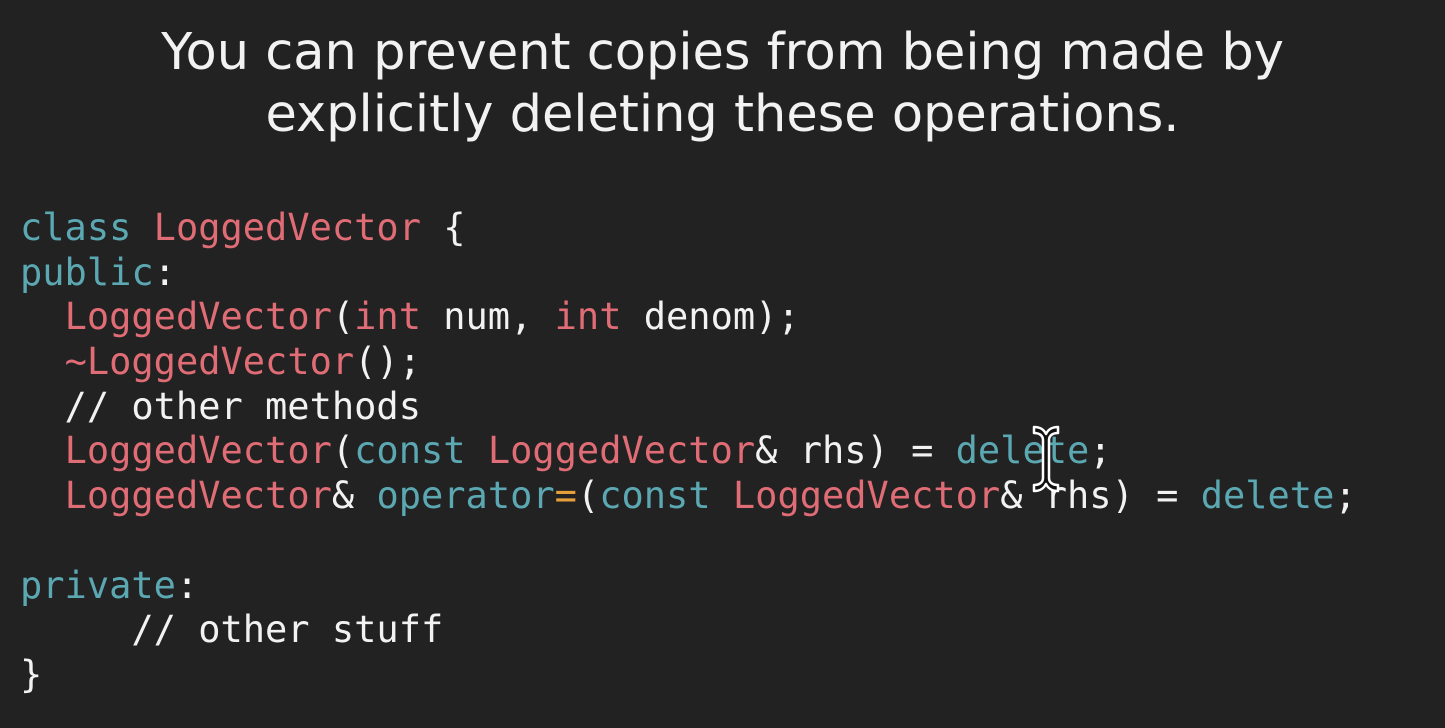 This screenshot has height=728, width=1445. Describe the element at coordinates (232, 630) in the screenshot. I see `code-token-comment: // other stuff` at that location.